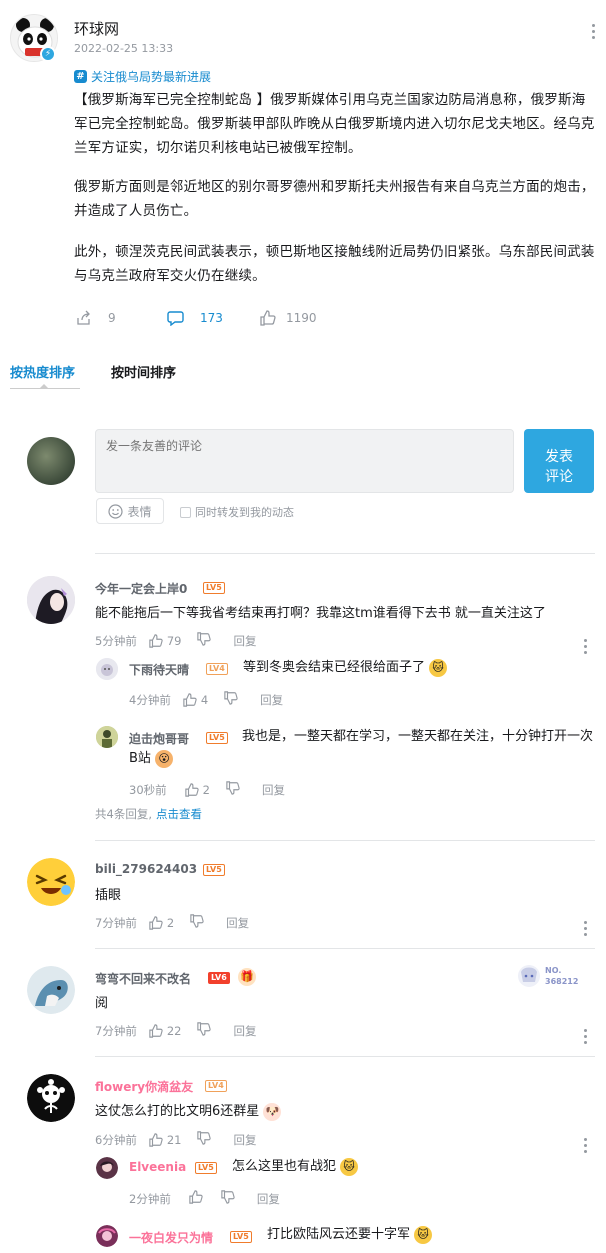  I want to click on view-more-link: 点击查看, so click(179, 814).